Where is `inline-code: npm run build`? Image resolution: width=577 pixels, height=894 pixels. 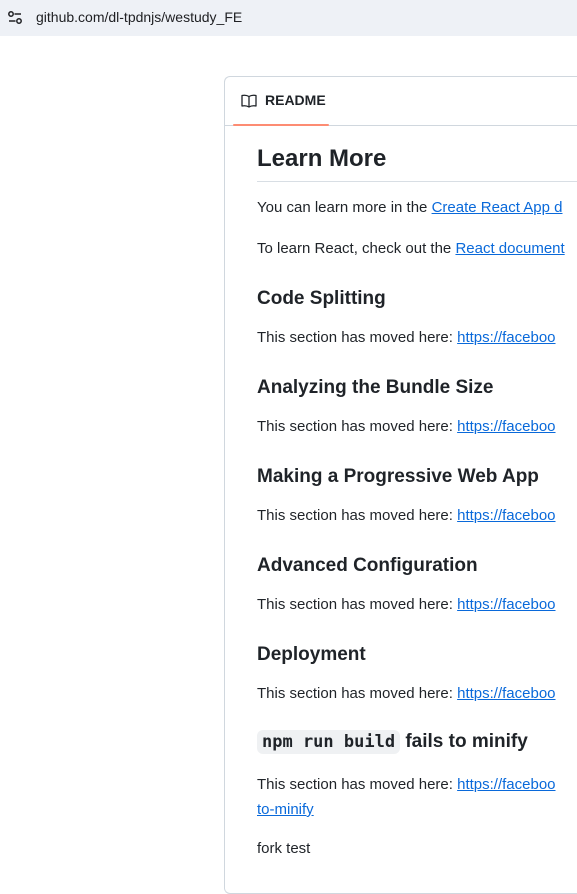 inline-code: npm run build is located at coordinates (329, 742).